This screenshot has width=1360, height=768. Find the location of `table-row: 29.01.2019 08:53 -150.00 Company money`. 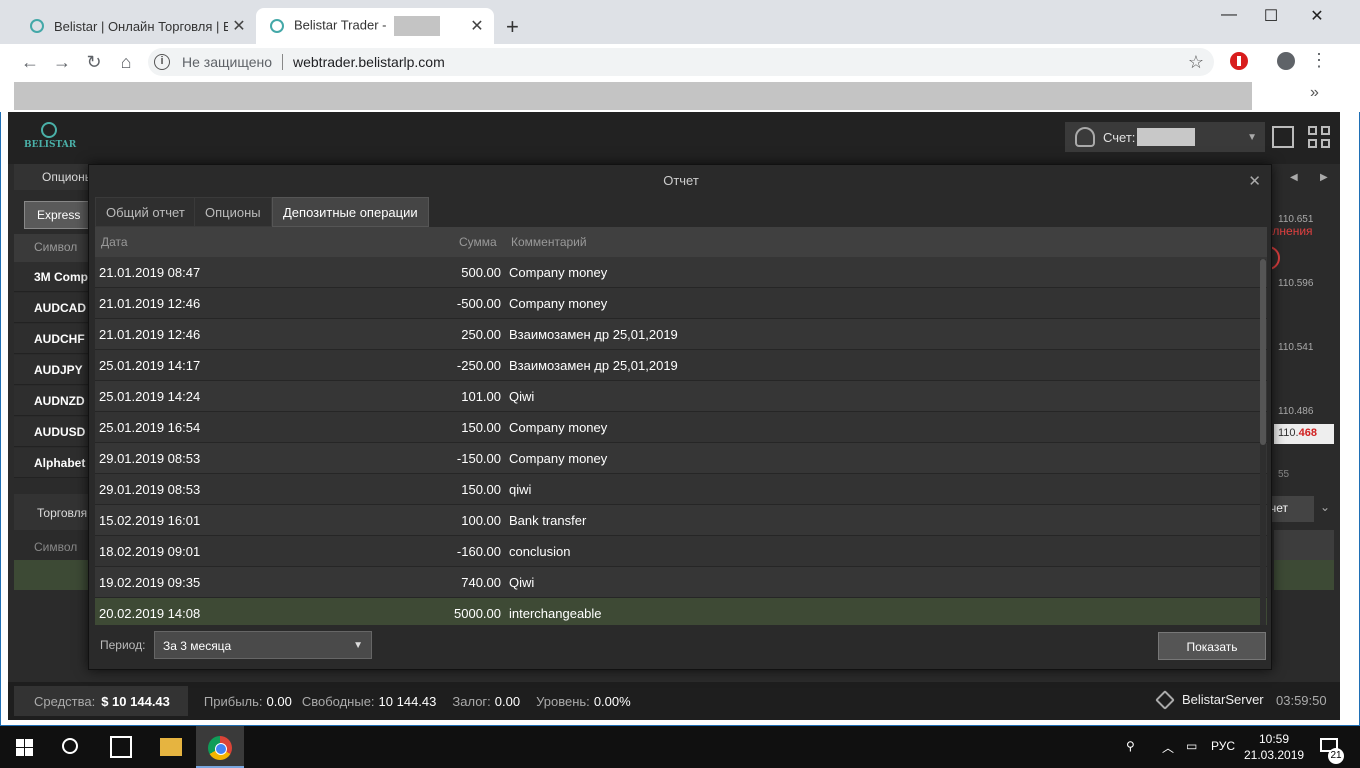

table-row: 29.01.2019 08:53 -150.00 Company money is located at coordinates (681, 458).